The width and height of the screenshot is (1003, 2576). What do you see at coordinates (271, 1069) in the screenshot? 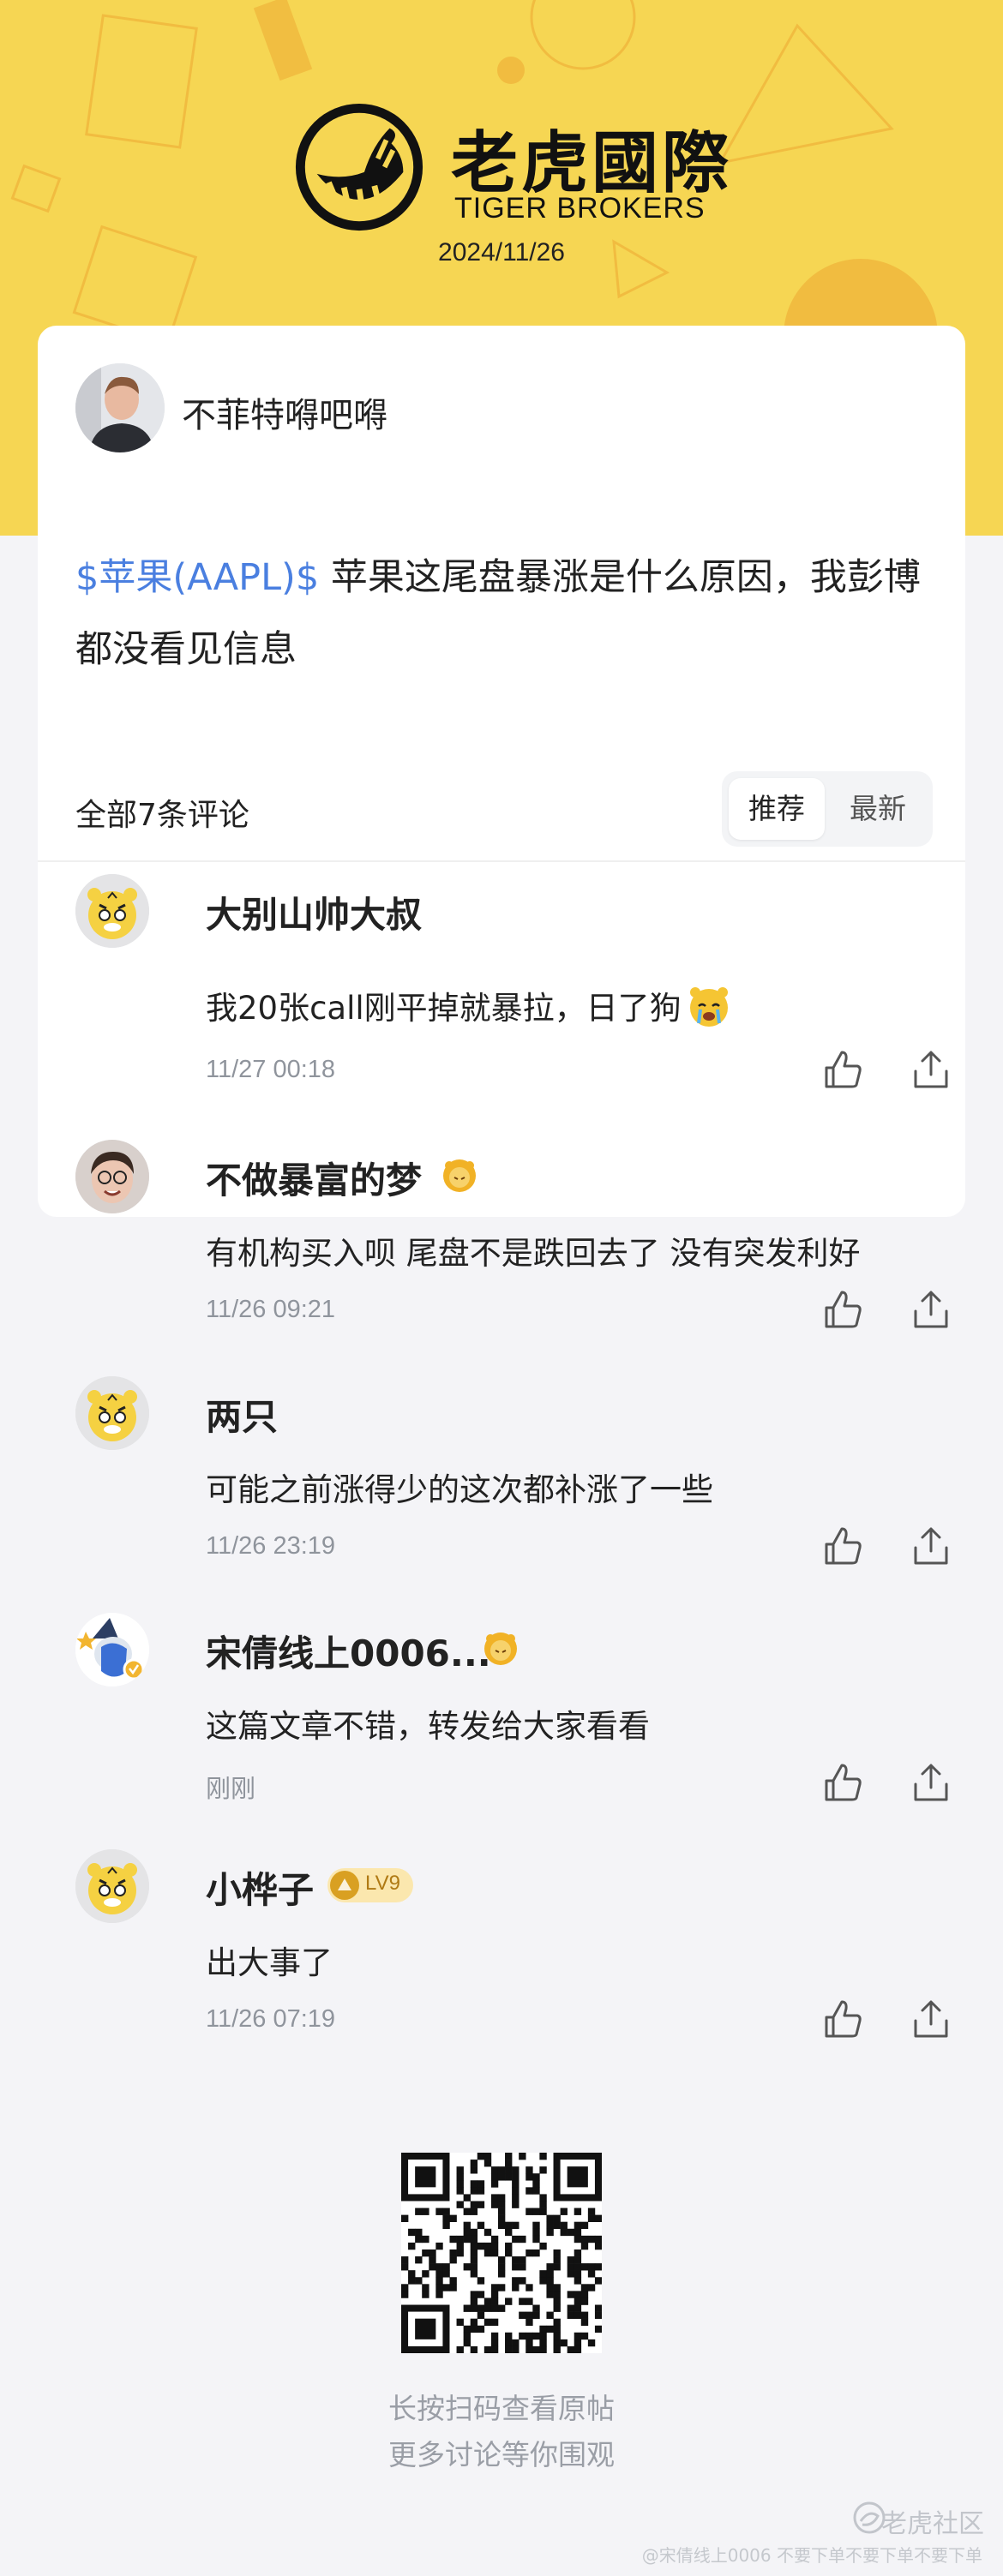
I see `comment-time: 11/27 00:18` at bounding box center [271, 1069].